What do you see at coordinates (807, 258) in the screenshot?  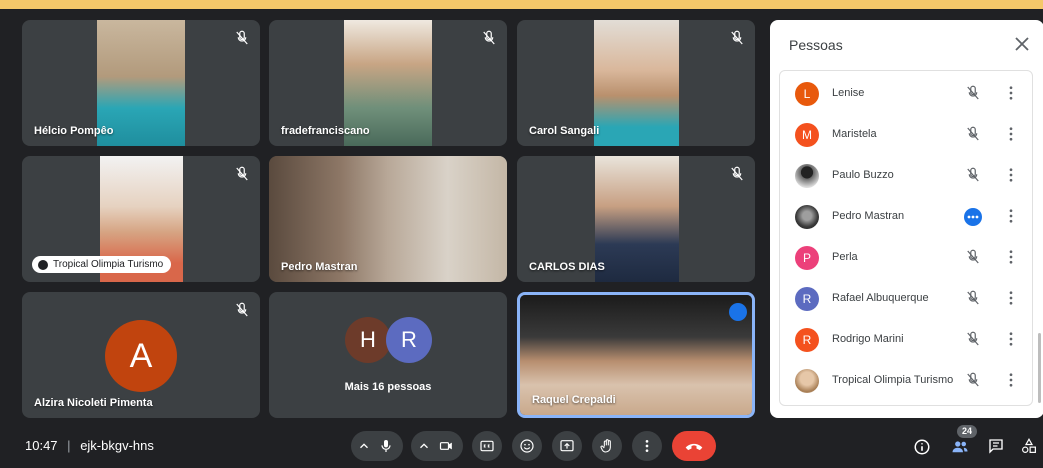 I see `avatar: P` at bounding box center [807, 258].